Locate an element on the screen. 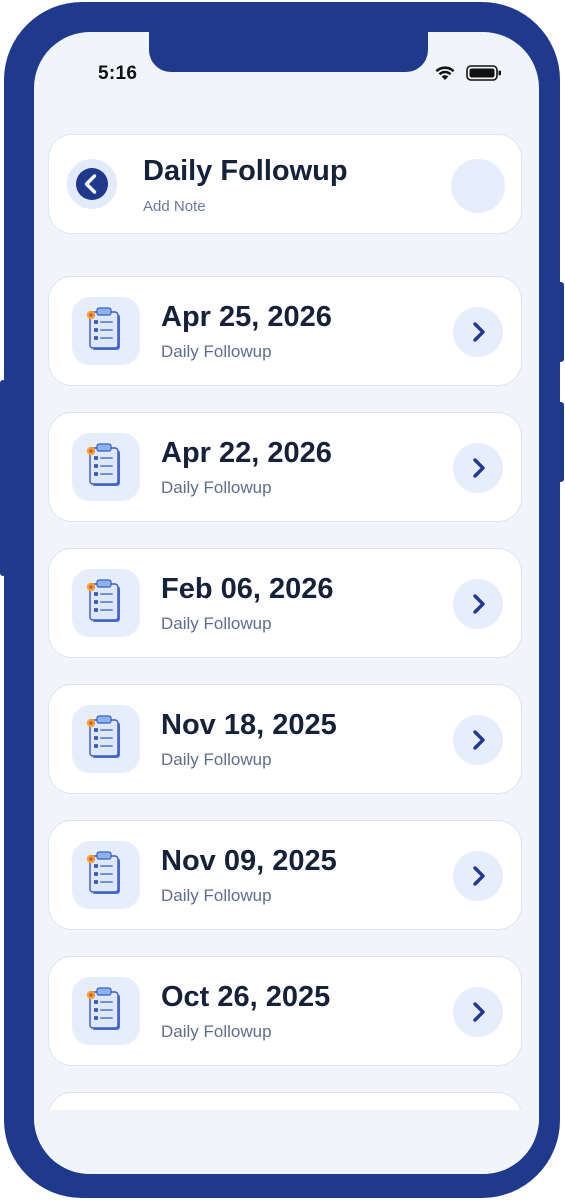 The image size is (565, 1200). entry-date: Apr 22, 2026 is located at coordinates (246, 453).